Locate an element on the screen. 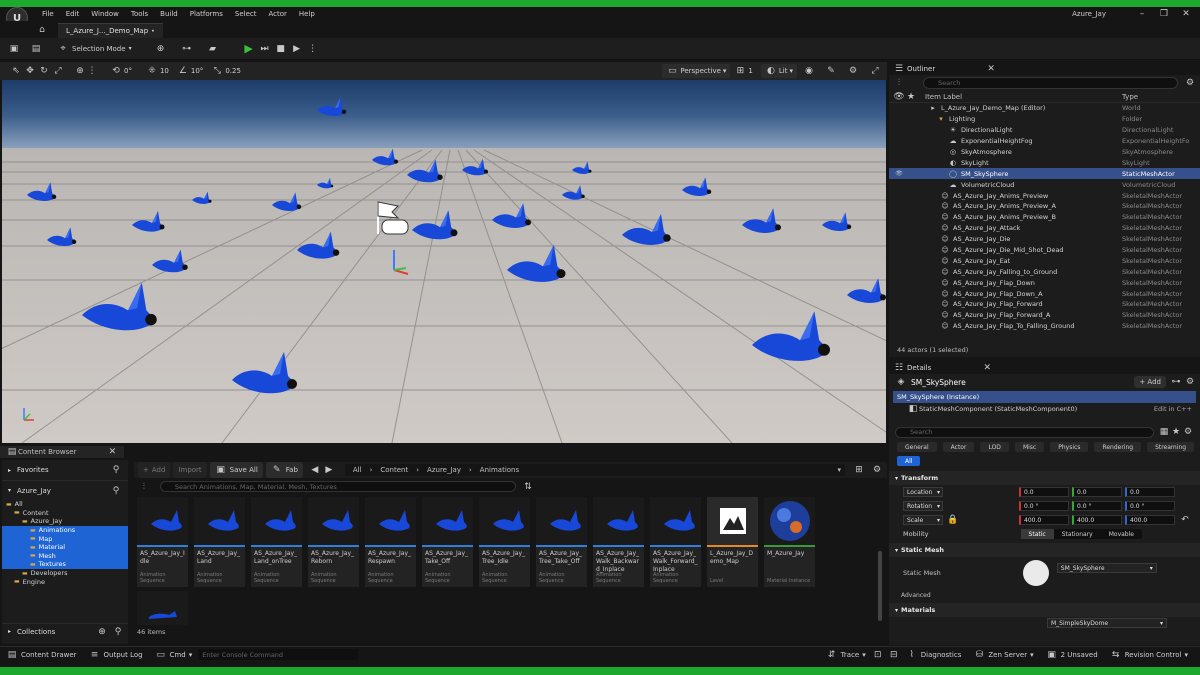 Image resolution: width=1200 pixels, height=675 pixels. asset-tile: AS_Azure_Jay_Take_Off Animation Sequence is located at coordinates (447, 542).